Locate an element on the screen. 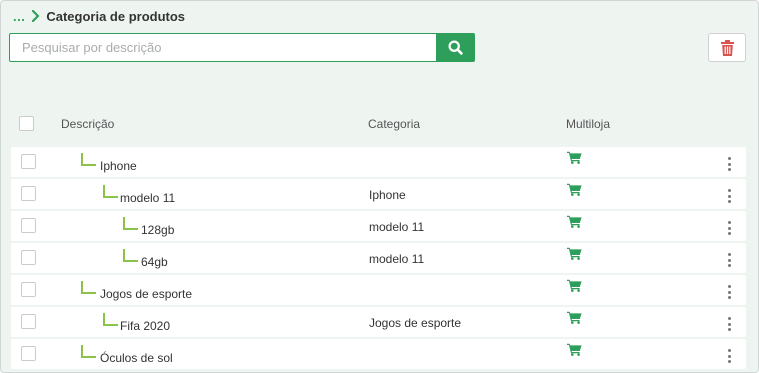 This screenshot has width=759, height=373. table-row: 64gb modelo 11 is located at coordinates (378, 258).